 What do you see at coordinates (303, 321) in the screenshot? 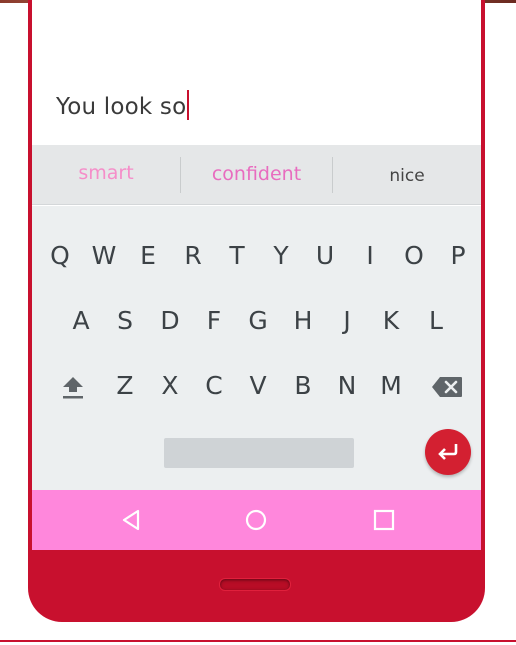
I see `key-h: H` at bounding box center [303, 321].